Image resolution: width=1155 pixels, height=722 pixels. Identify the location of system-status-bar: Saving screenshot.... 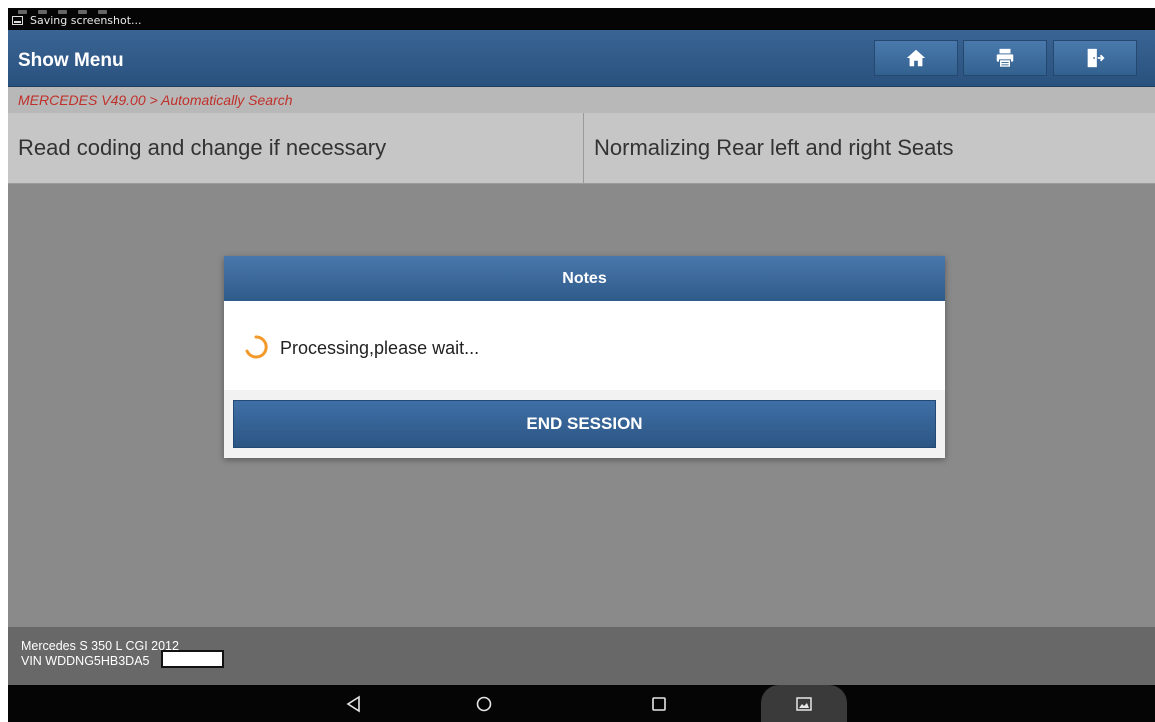
(581, 19).